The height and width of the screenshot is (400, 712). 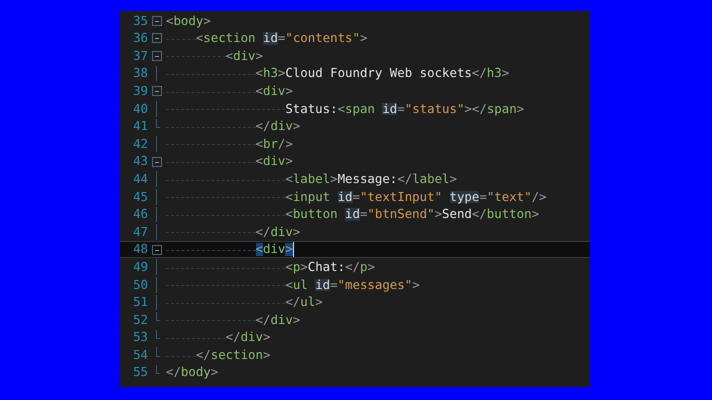 What do you see at coordinates (140, 302) in the screenshot?
I see `line-number: 51` at bounding box center [140, 302].